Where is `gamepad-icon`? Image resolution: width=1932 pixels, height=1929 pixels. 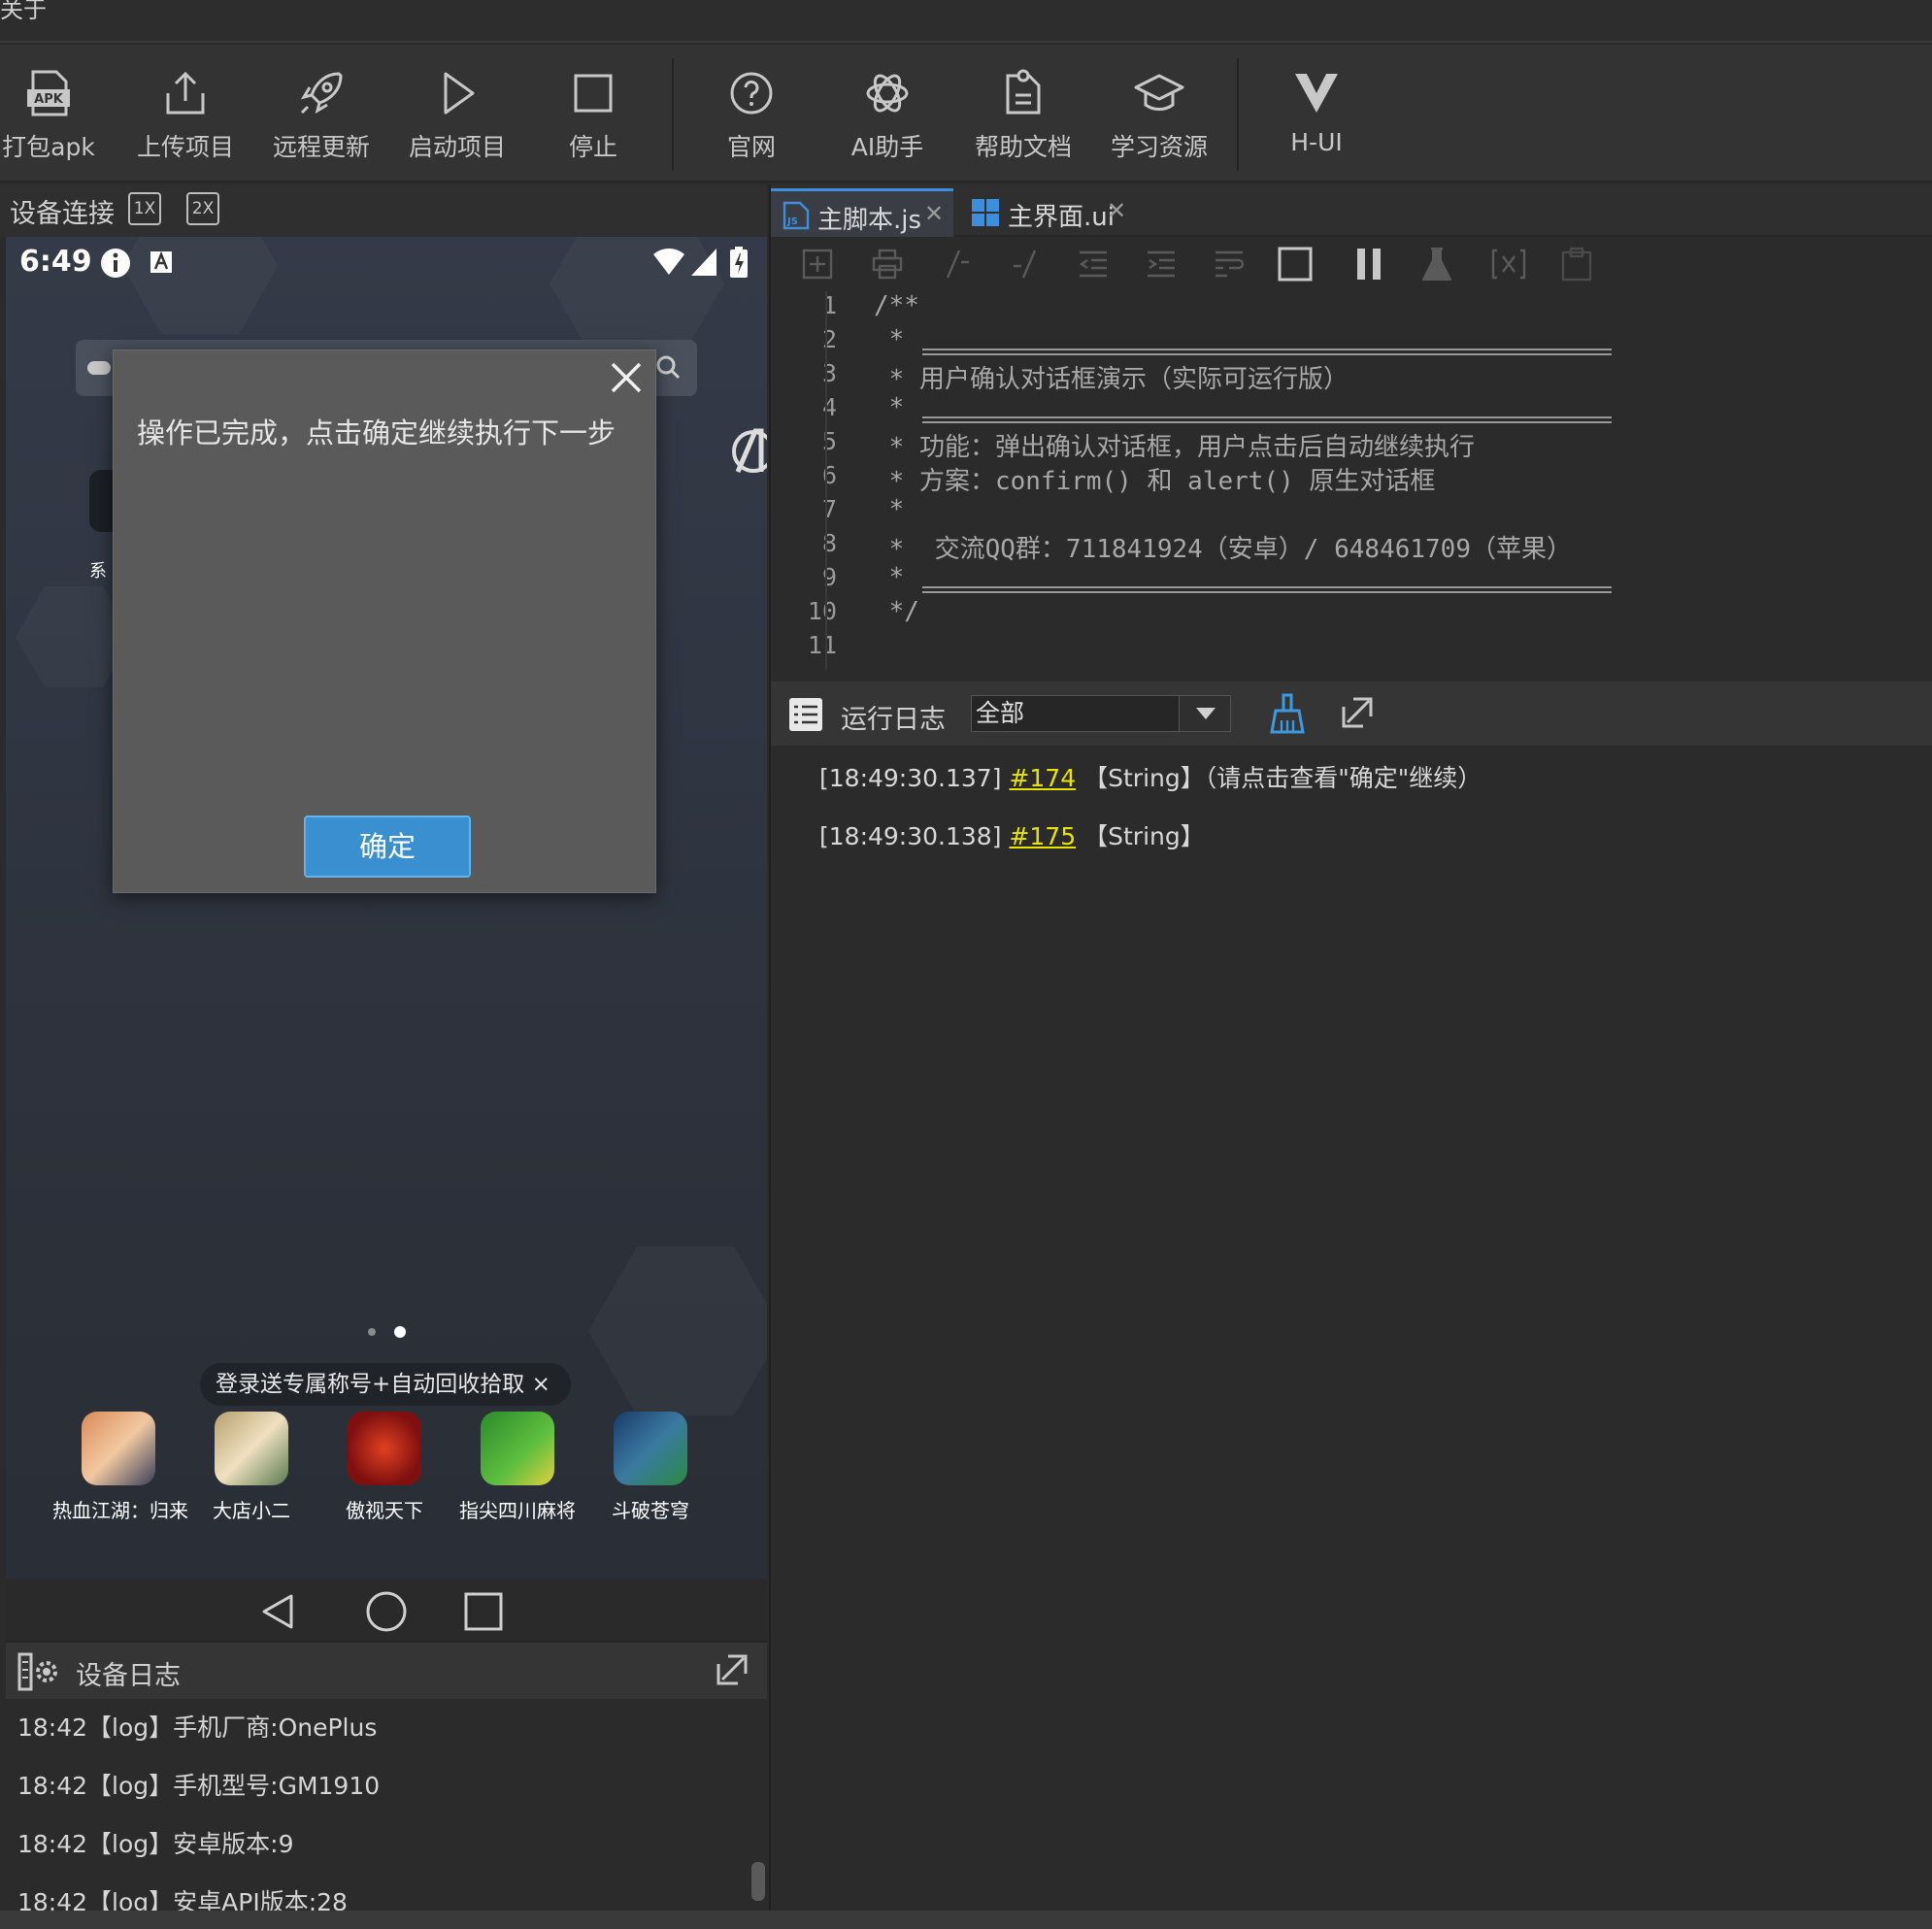 gamepad-icon is located at coordinates (99, 368).